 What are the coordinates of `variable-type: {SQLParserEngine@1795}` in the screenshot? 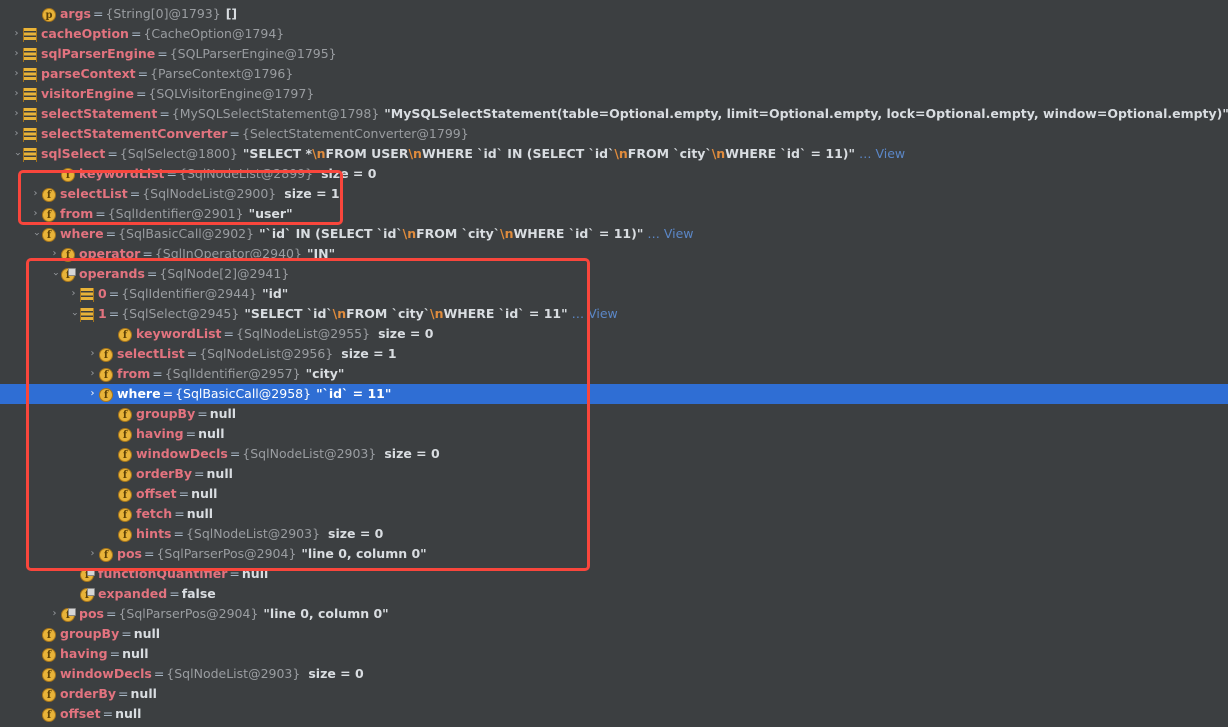 It's located at (253, 53).